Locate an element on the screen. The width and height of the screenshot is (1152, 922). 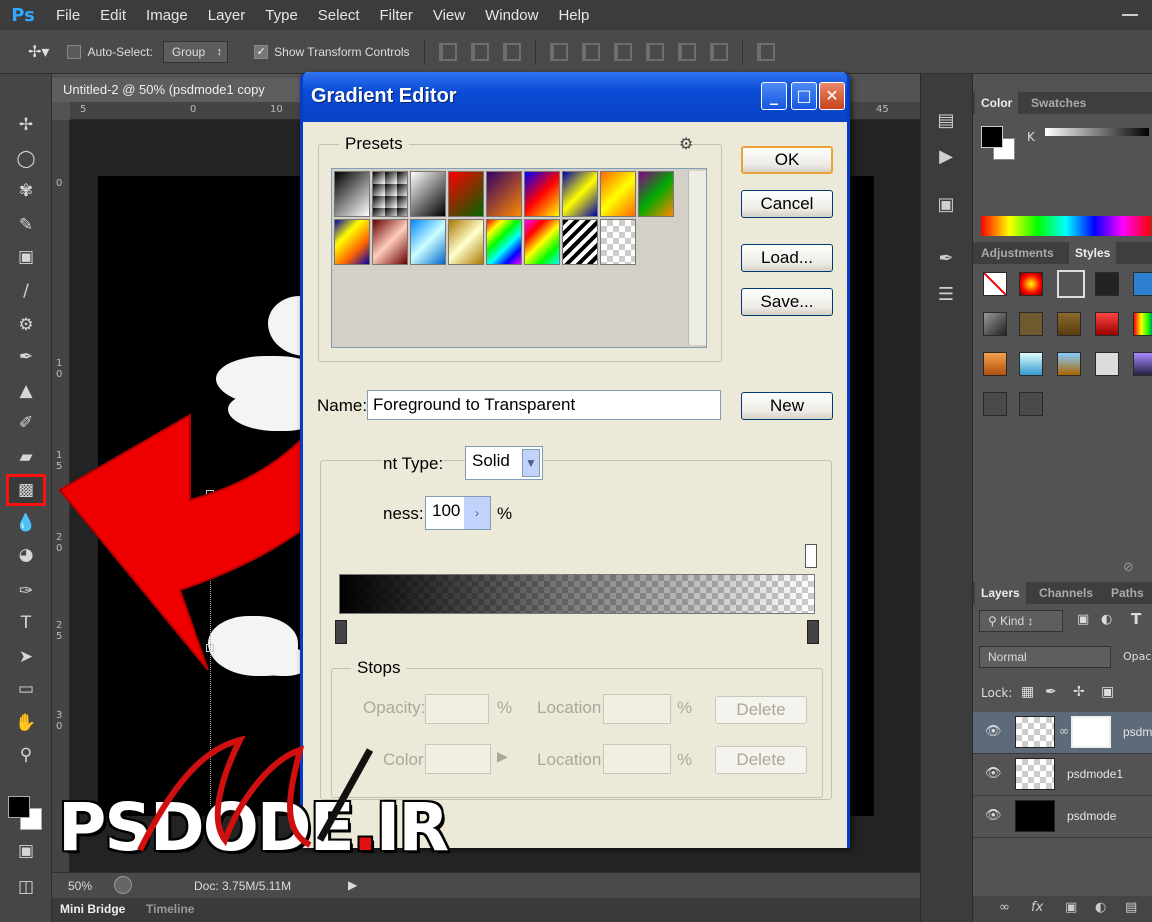
filter-pixel-icon: ▣ is located at coordinates (1083, 619).